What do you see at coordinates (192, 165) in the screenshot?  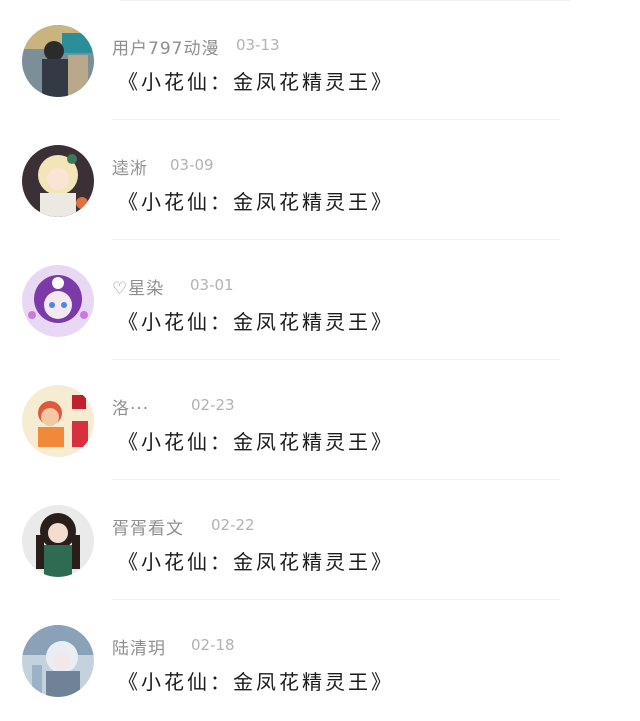 I see `timestamp: 03-09` at bounding box center [192, 165].